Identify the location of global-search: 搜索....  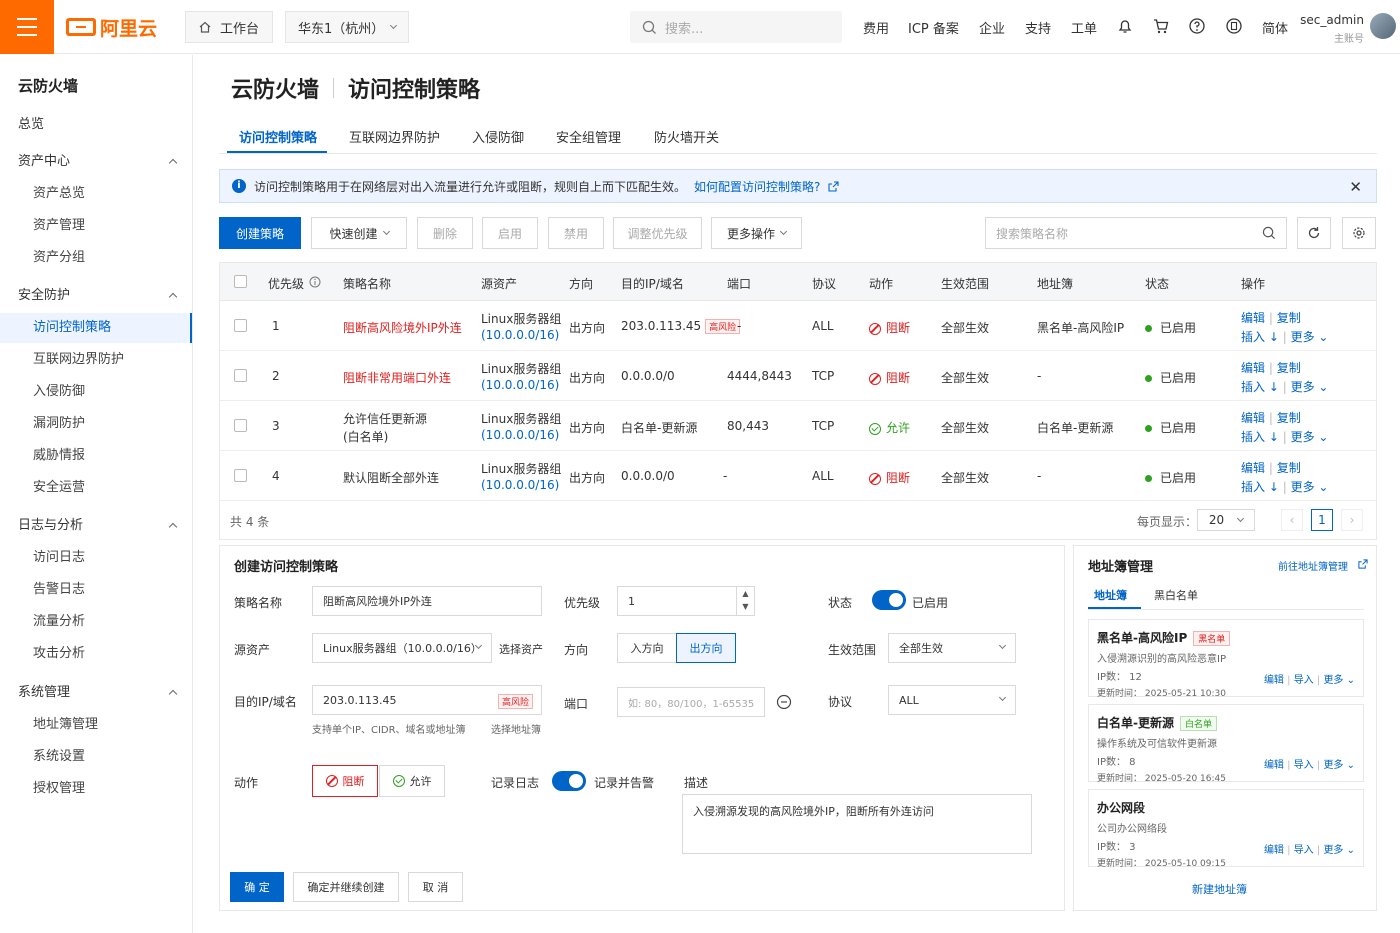
(736, 27).